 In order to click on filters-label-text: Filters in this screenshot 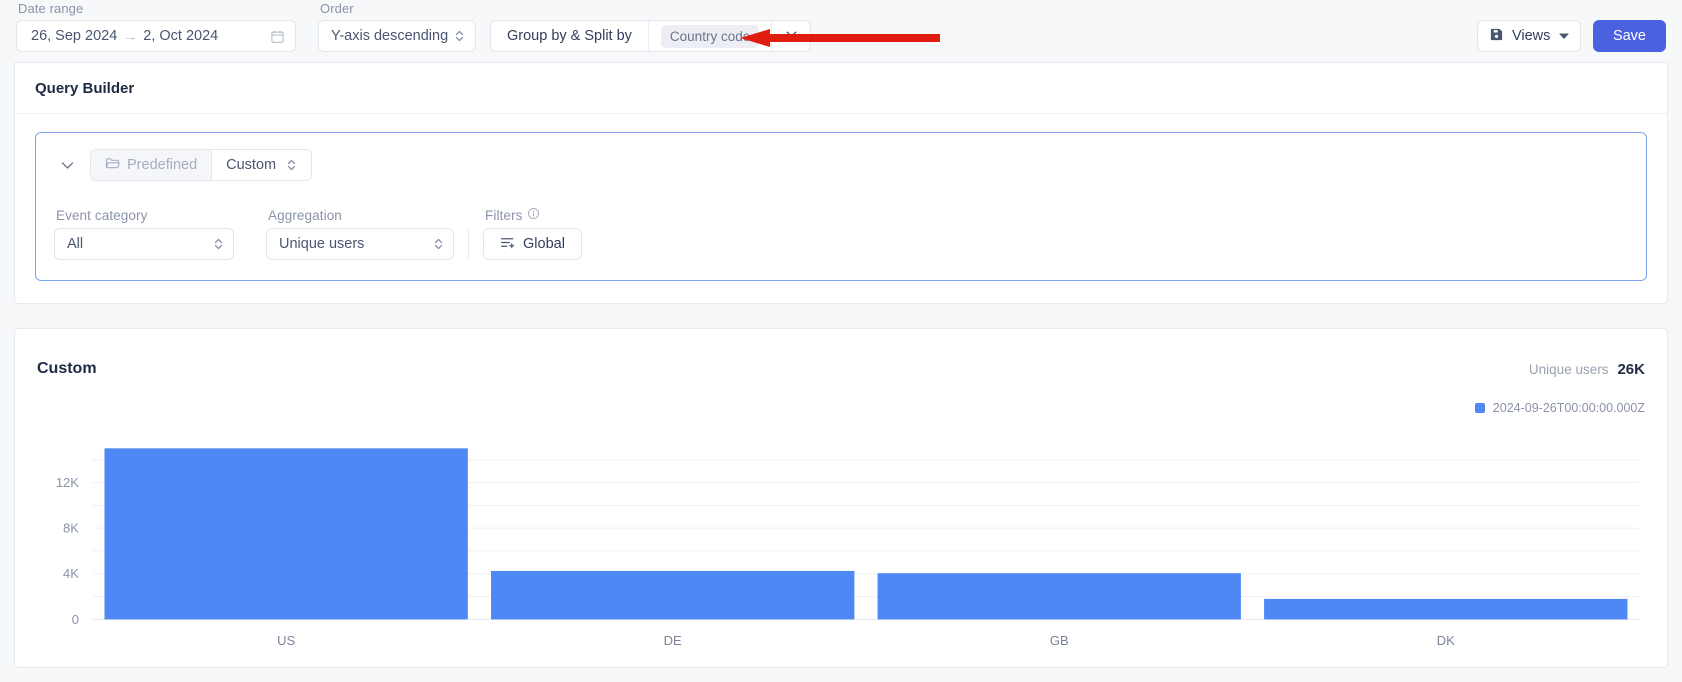, I will do `click(504, 215)`.